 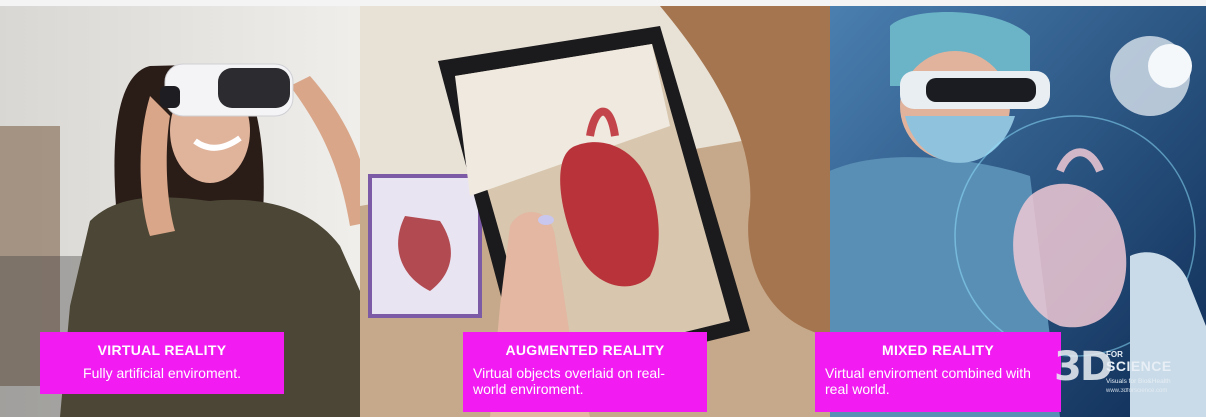 I want to click on vr-caption-title: VIRTUAL REALITY, so click(x=162, y=350).